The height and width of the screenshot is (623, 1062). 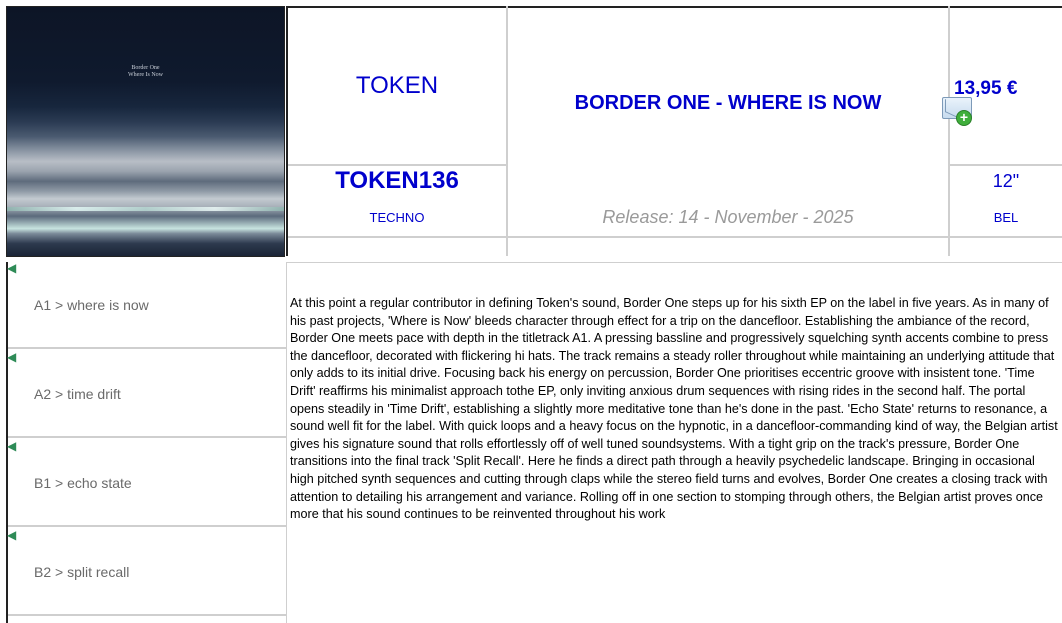 I want to click on album-cover: Border One Where Is Now, so click(x=145, y=131).